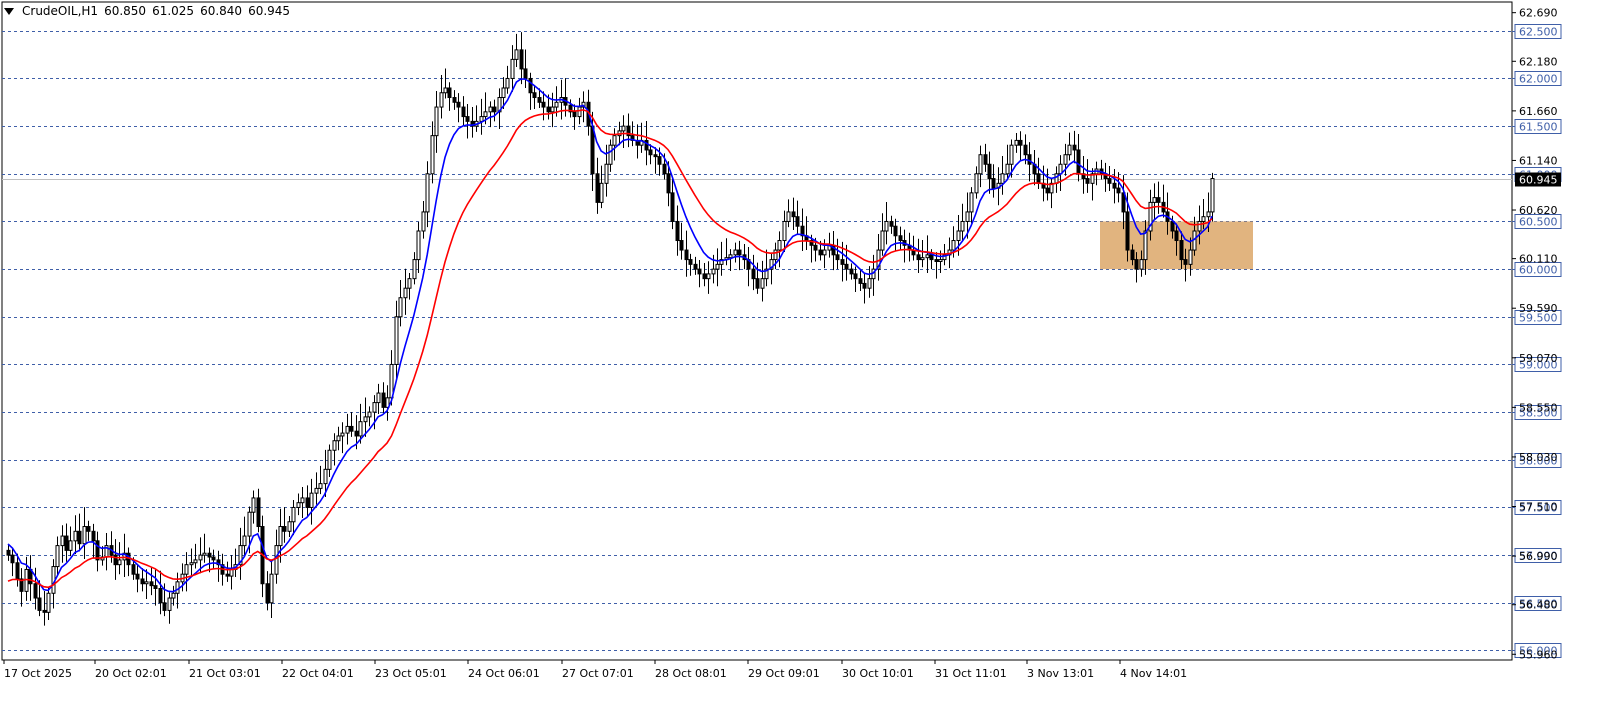 This screenshot has height=708, width=1614. I want to click on high-value: 61.025, so click(173, 11).